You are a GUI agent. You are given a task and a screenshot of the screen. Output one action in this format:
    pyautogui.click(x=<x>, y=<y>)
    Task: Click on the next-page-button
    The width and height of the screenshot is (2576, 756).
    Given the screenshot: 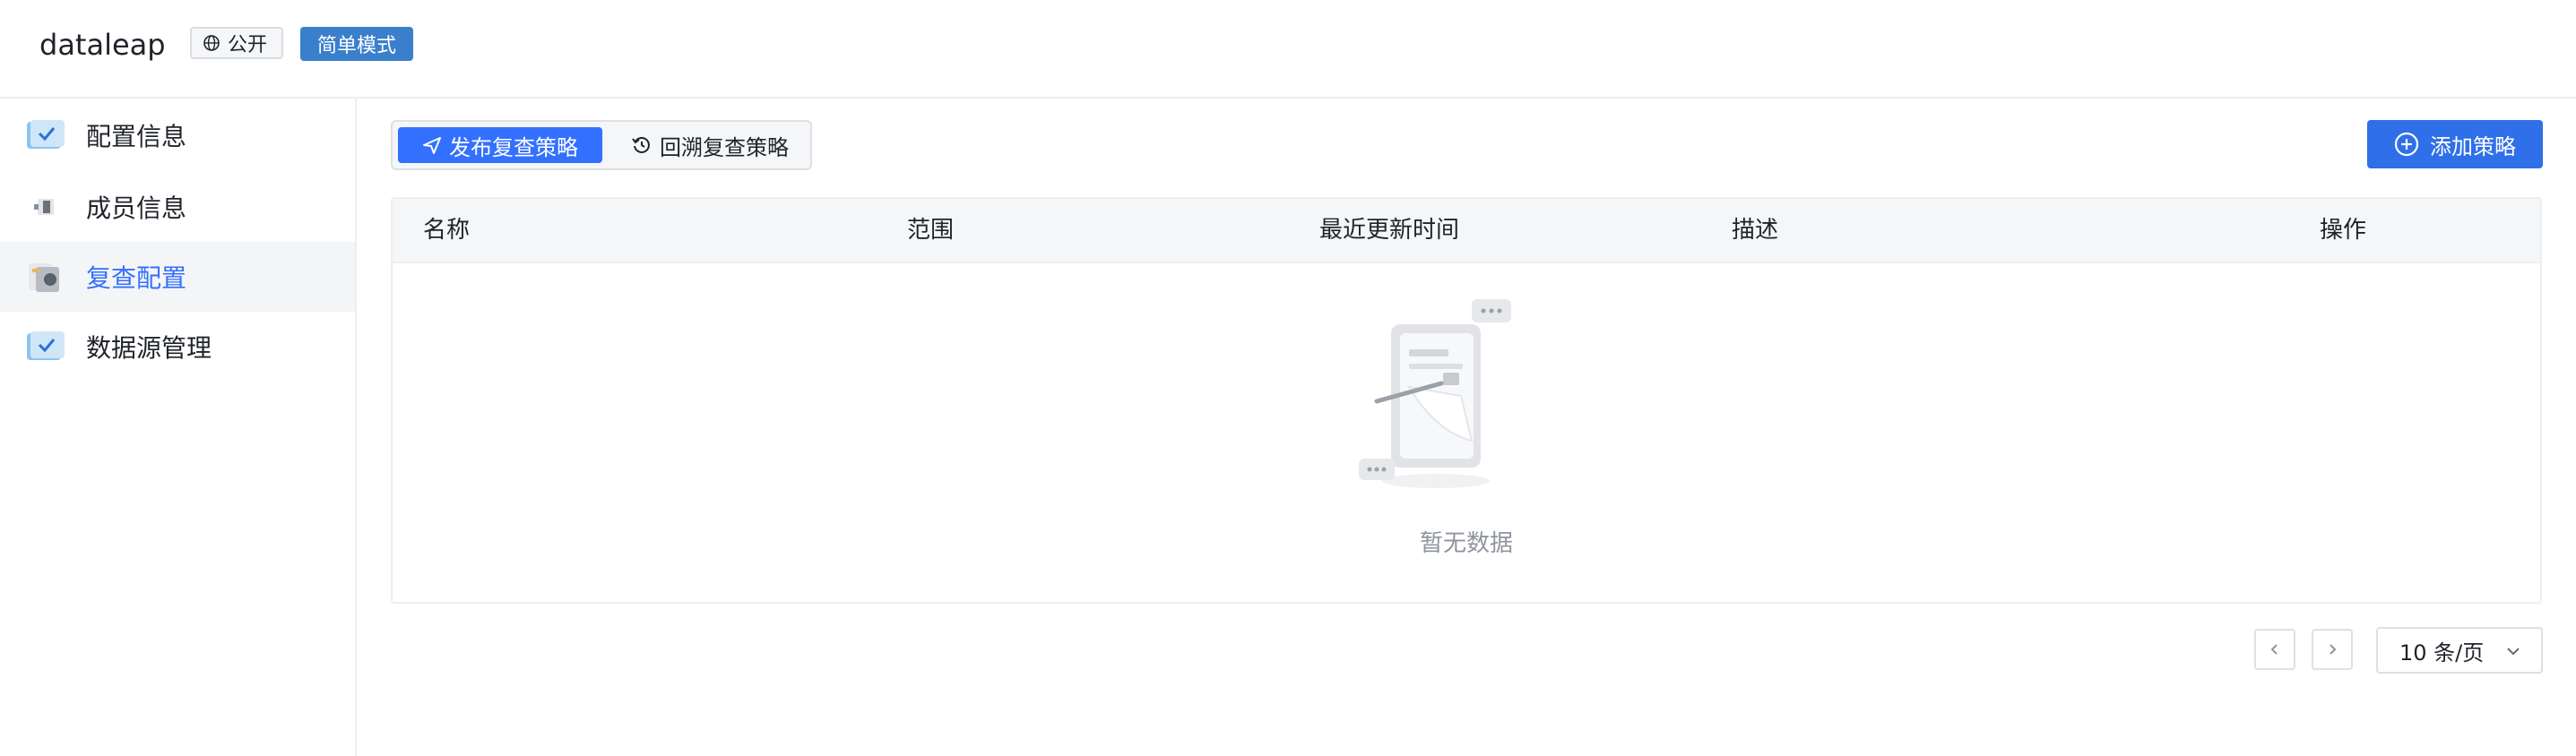 What is the action you would take?
    pyautogui.click(x=2332, y=650)
    